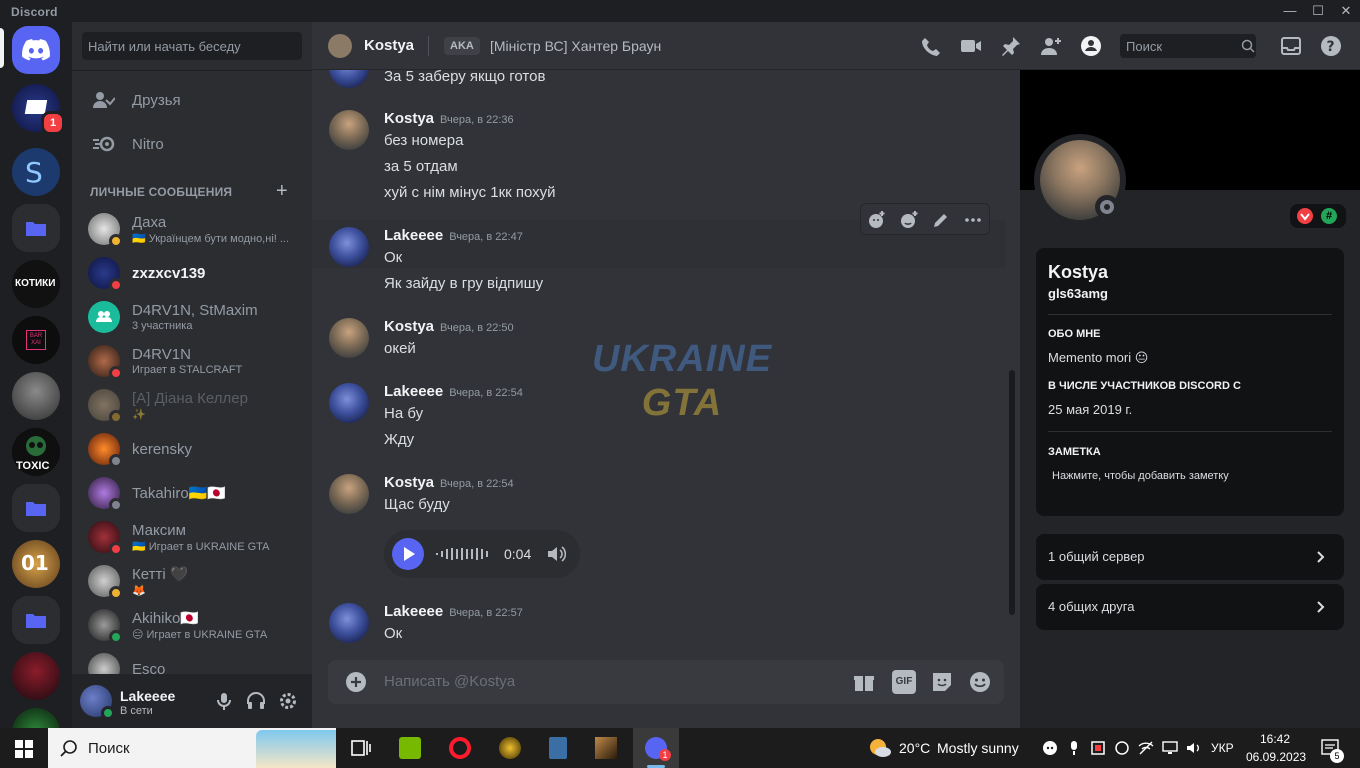 This screenshot has height=768, width=1360. I want to click on taskbar-game-icon, so click(606, 748).